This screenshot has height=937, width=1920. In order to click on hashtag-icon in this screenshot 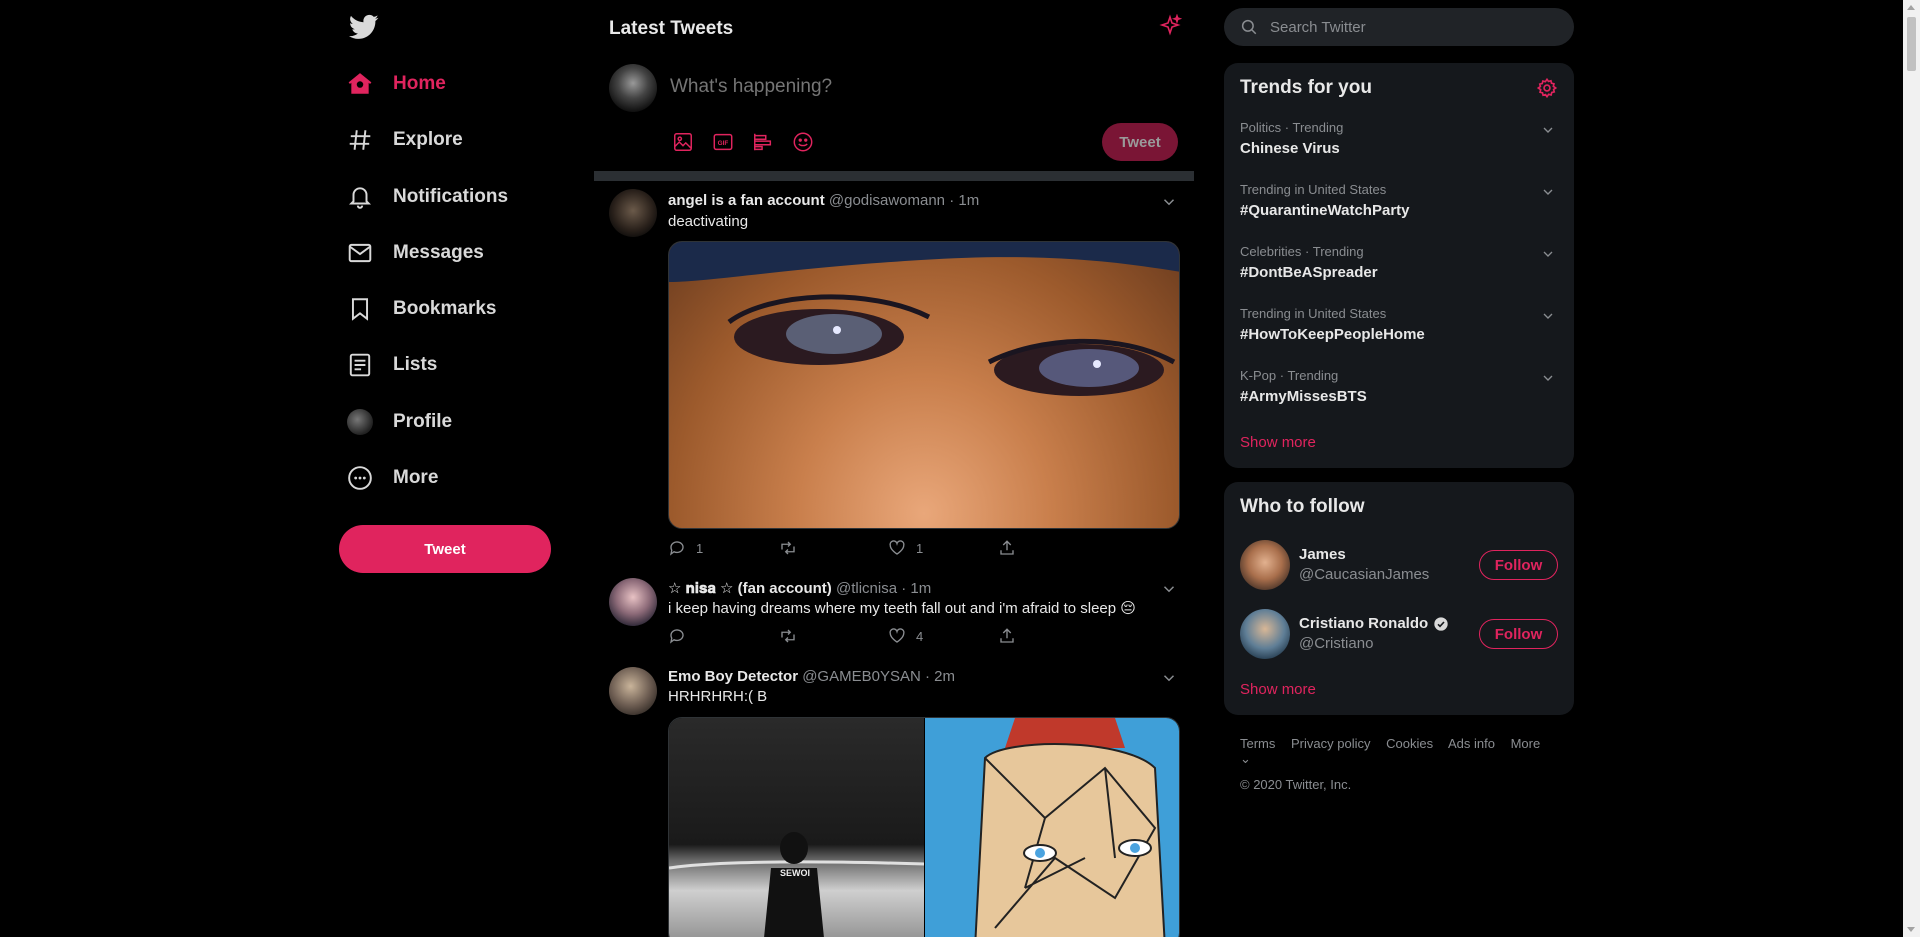, I will do `click(360, 140)`.